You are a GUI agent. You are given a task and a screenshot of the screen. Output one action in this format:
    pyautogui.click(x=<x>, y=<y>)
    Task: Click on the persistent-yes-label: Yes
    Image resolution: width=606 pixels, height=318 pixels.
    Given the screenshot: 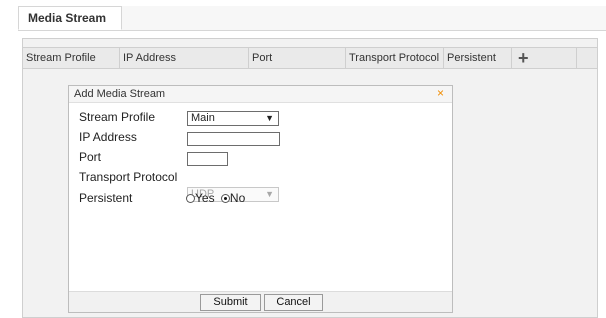 What is the action you would take?
    pyautogui.click(x=205, y=198)
    